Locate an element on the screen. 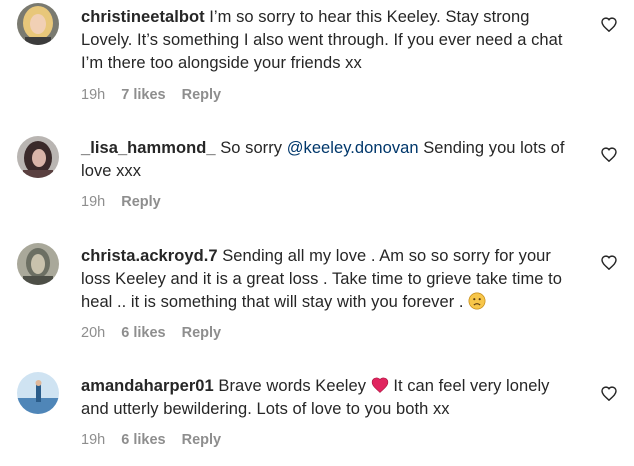  comment-username: christineetalbot is located at coordinates (143, 17).